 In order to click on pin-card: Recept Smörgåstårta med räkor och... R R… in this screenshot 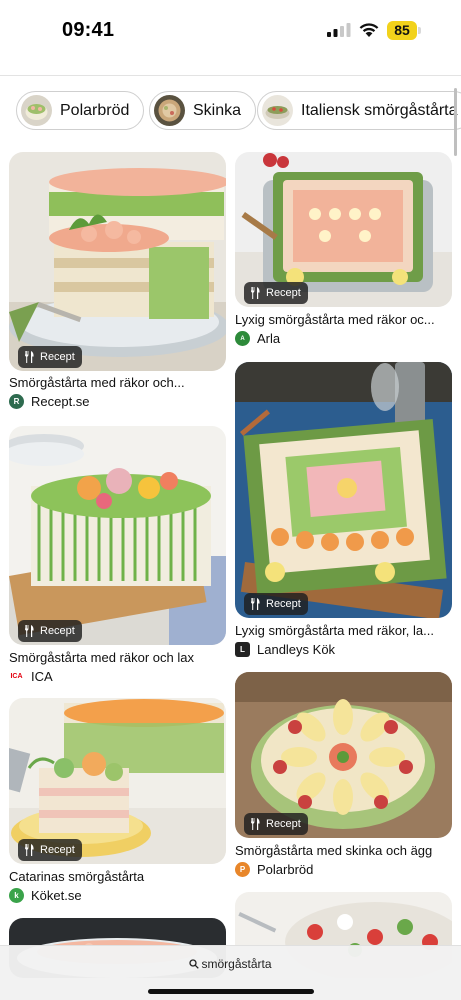, I will do `click(117, 283)`.